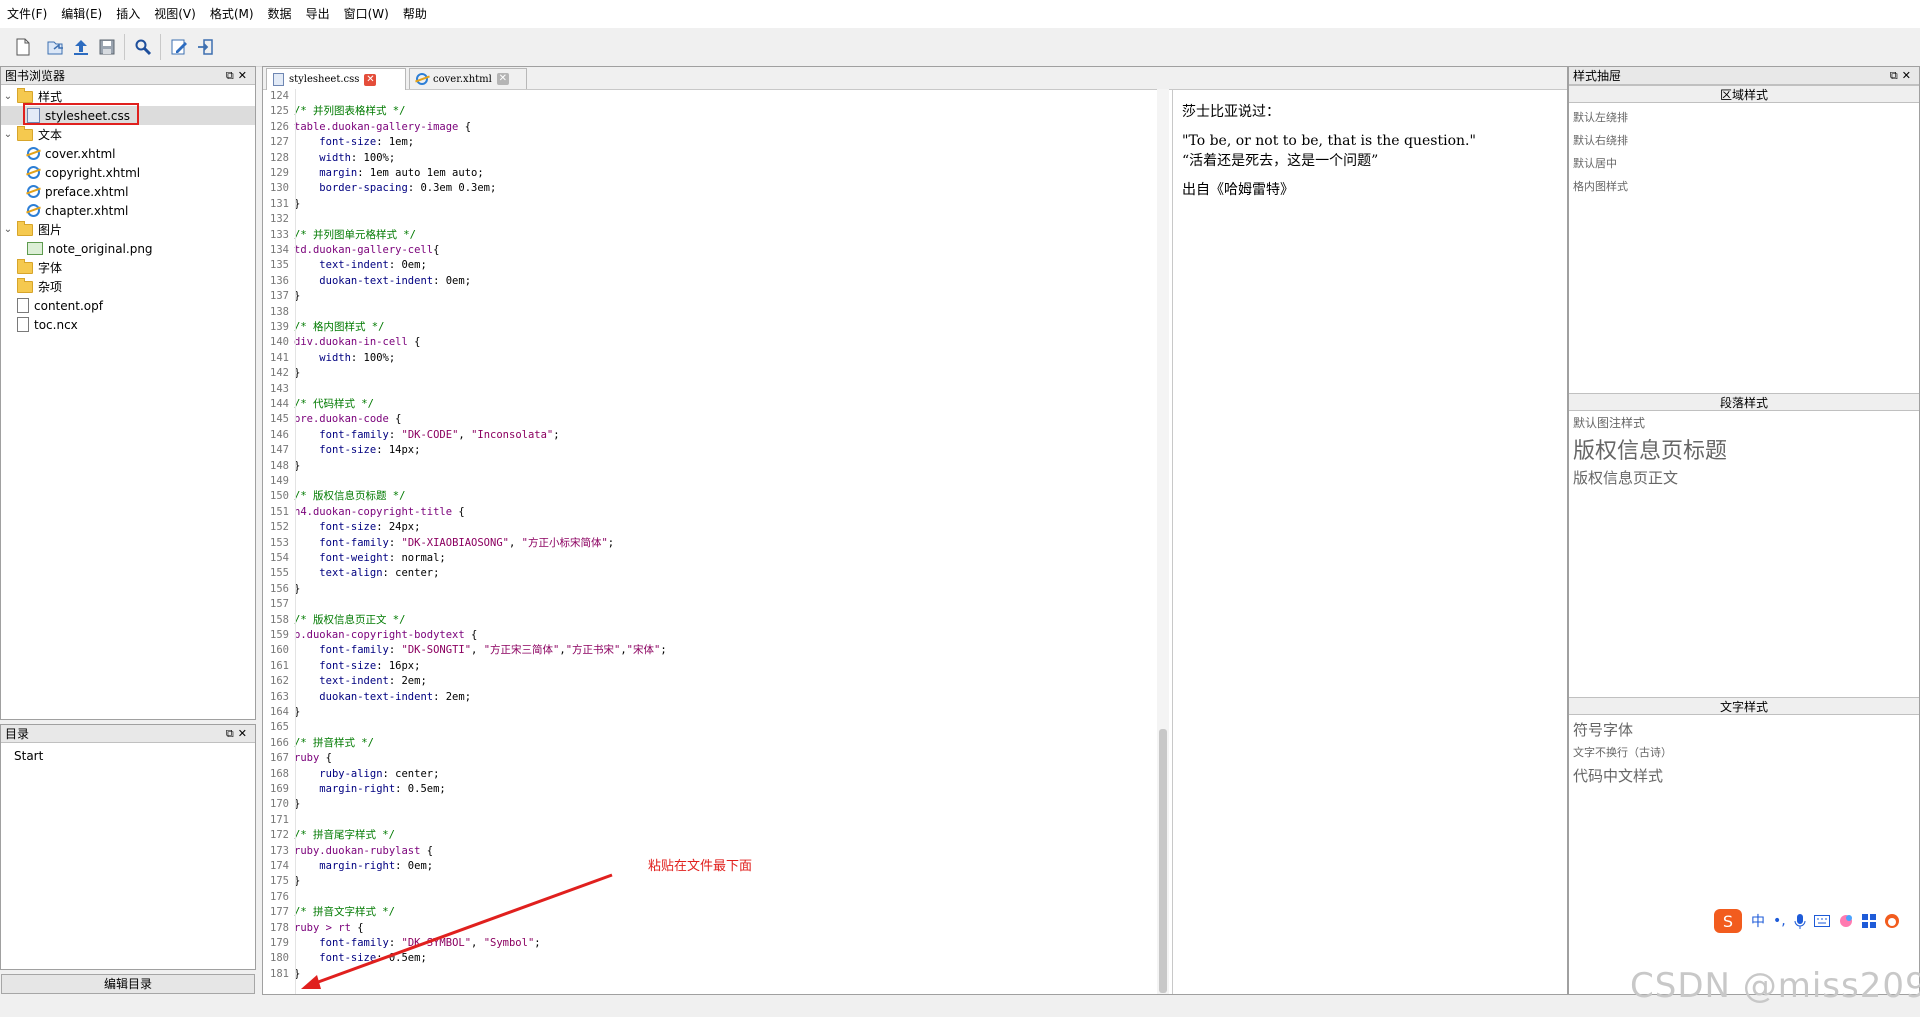  I want to click on tree-item-label: toc.ncx, so click(56, 324).